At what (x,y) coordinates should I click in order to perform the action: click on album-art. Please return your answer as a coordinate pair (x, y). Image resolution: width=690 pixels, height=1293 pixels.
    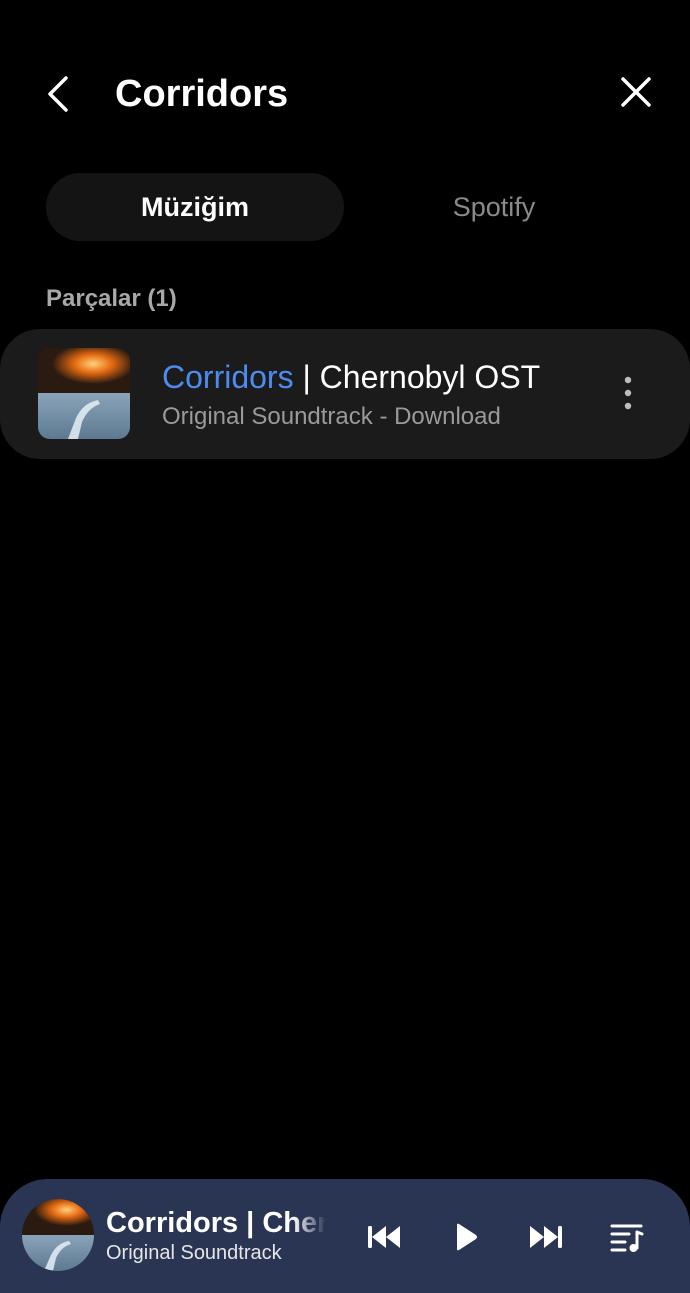
    Looking at the image, I should click on (84, 393).